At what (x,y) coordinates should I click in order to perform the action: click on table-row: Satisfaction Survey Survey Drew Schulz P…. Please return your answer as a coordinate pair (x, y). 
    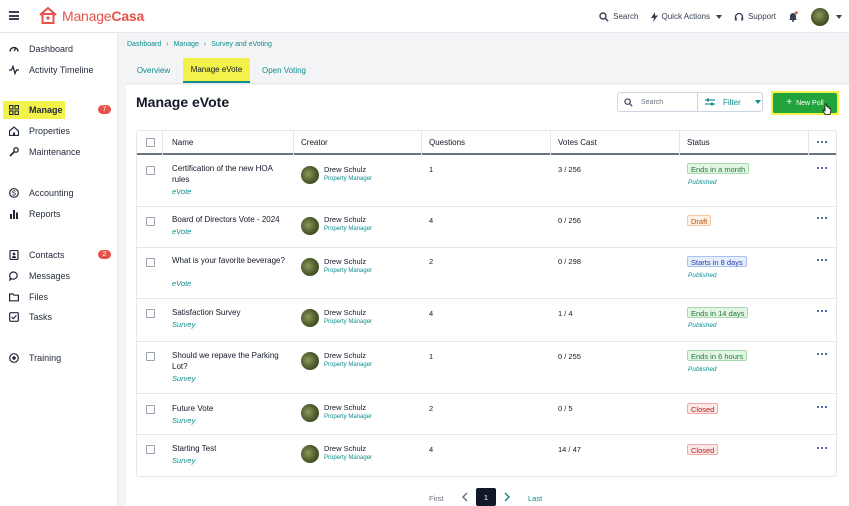
    Looking at the image, I should click on (486, 320).